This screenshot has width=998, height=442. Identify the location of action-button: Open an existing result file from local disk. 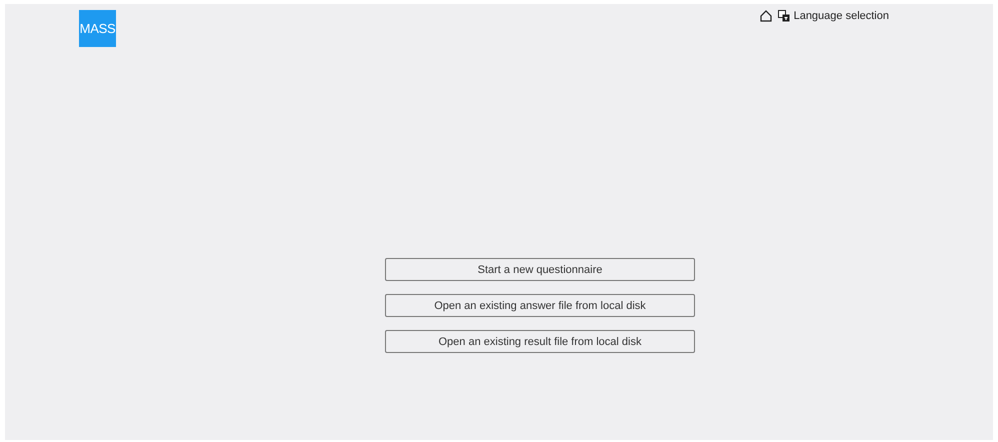
(540, 341).